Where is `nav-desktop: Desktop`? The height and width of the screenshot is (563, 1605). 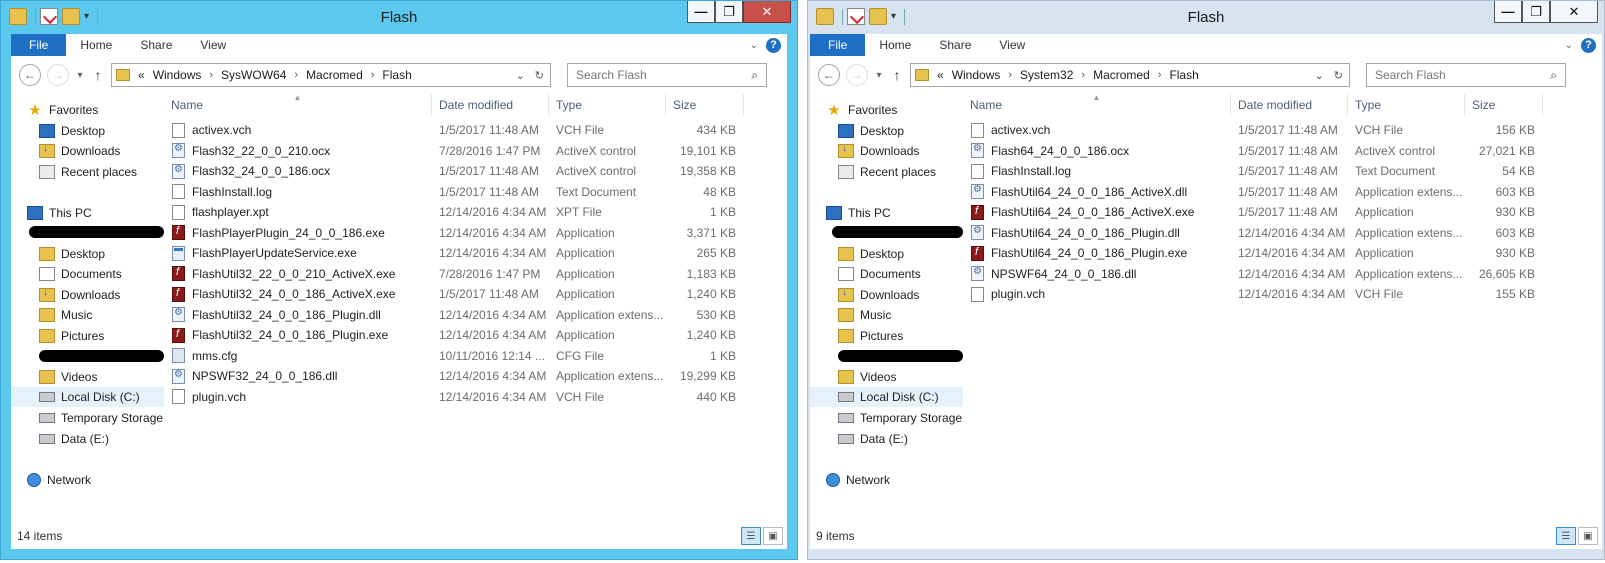 nav-desktop: Desktop is located at coordinates (72, 131).